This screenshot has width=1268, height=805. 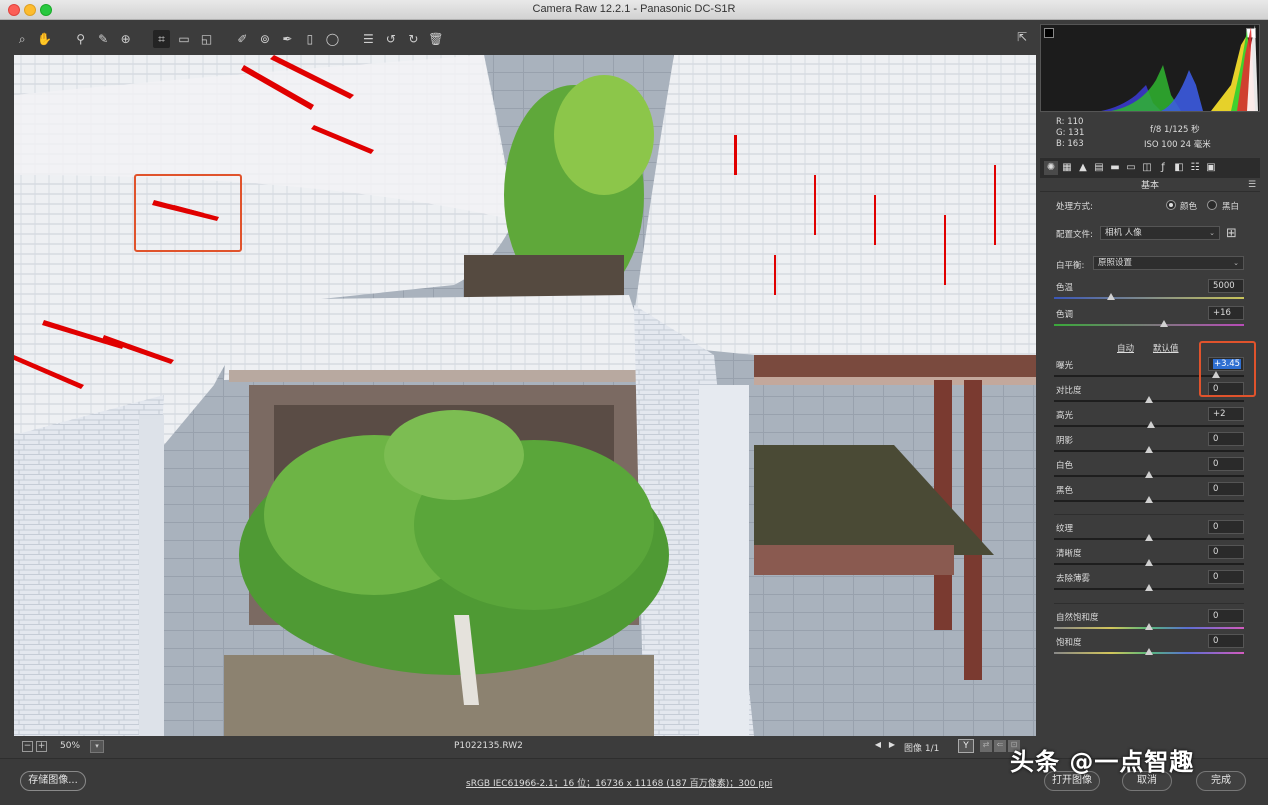 What do you see at coordinates (103, 39) in the screenshot?
I see `color-sampler-icon: ✎` at bounding box center [103, 39].